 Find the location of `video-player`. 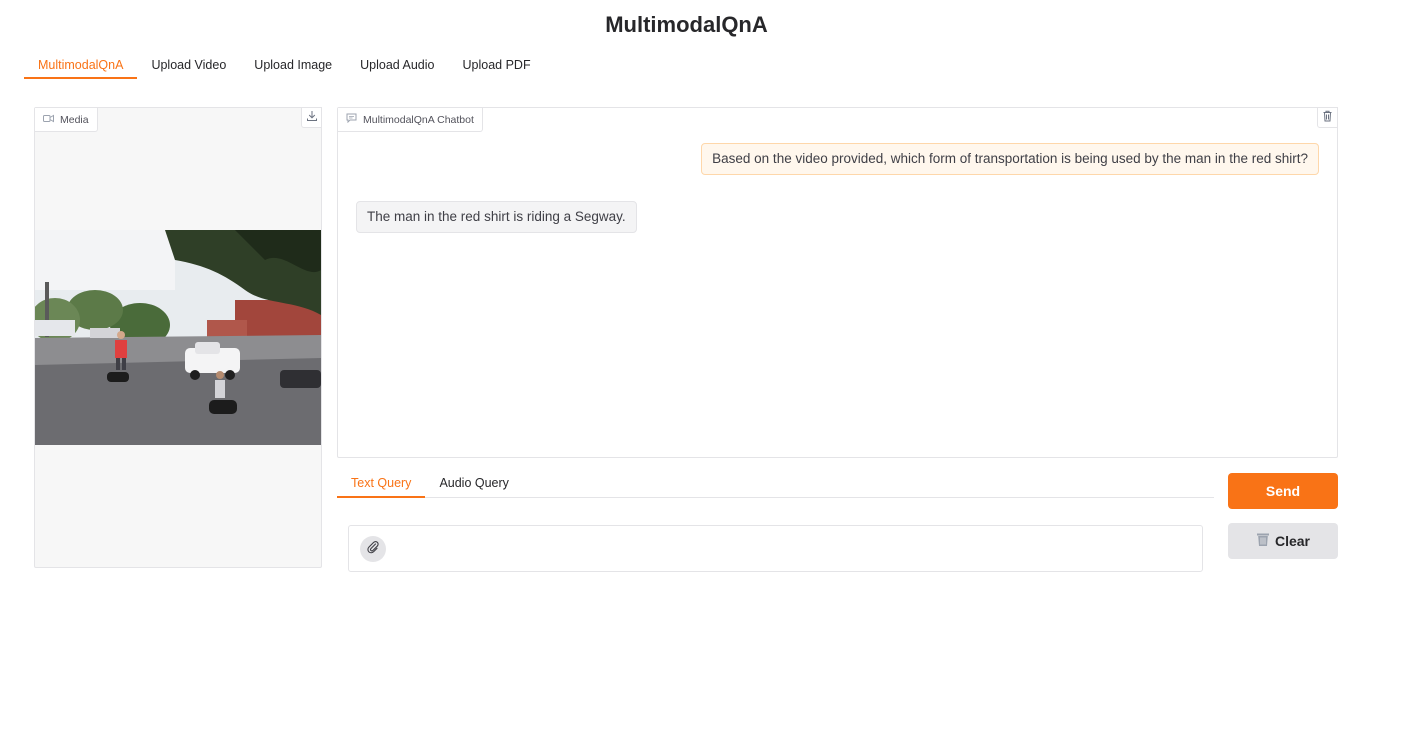

video-player is located at coordinates (178, 337).